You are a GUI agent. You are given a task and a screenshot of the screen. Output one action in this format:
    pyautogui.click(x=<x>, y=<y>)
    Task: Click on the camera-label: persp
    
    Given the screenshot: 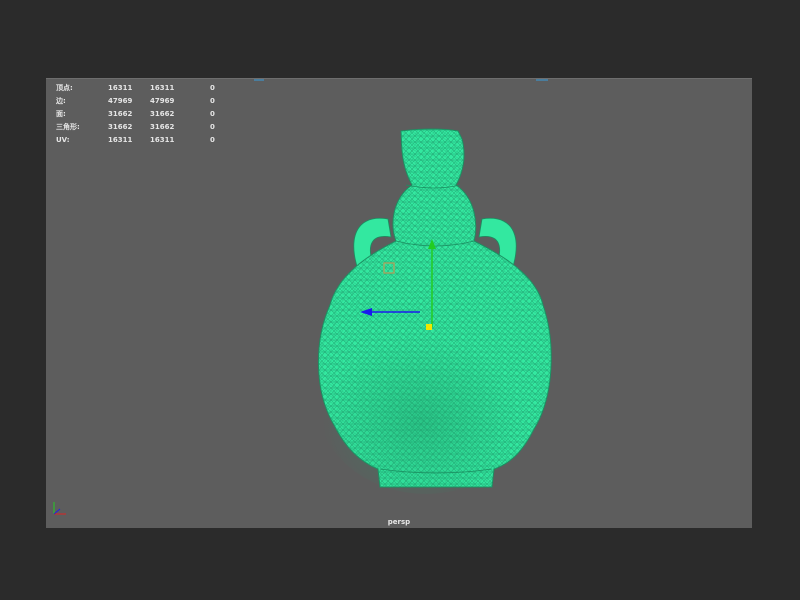 What is the action you would take?
    pyautogui.click(x=399, y=522)
    